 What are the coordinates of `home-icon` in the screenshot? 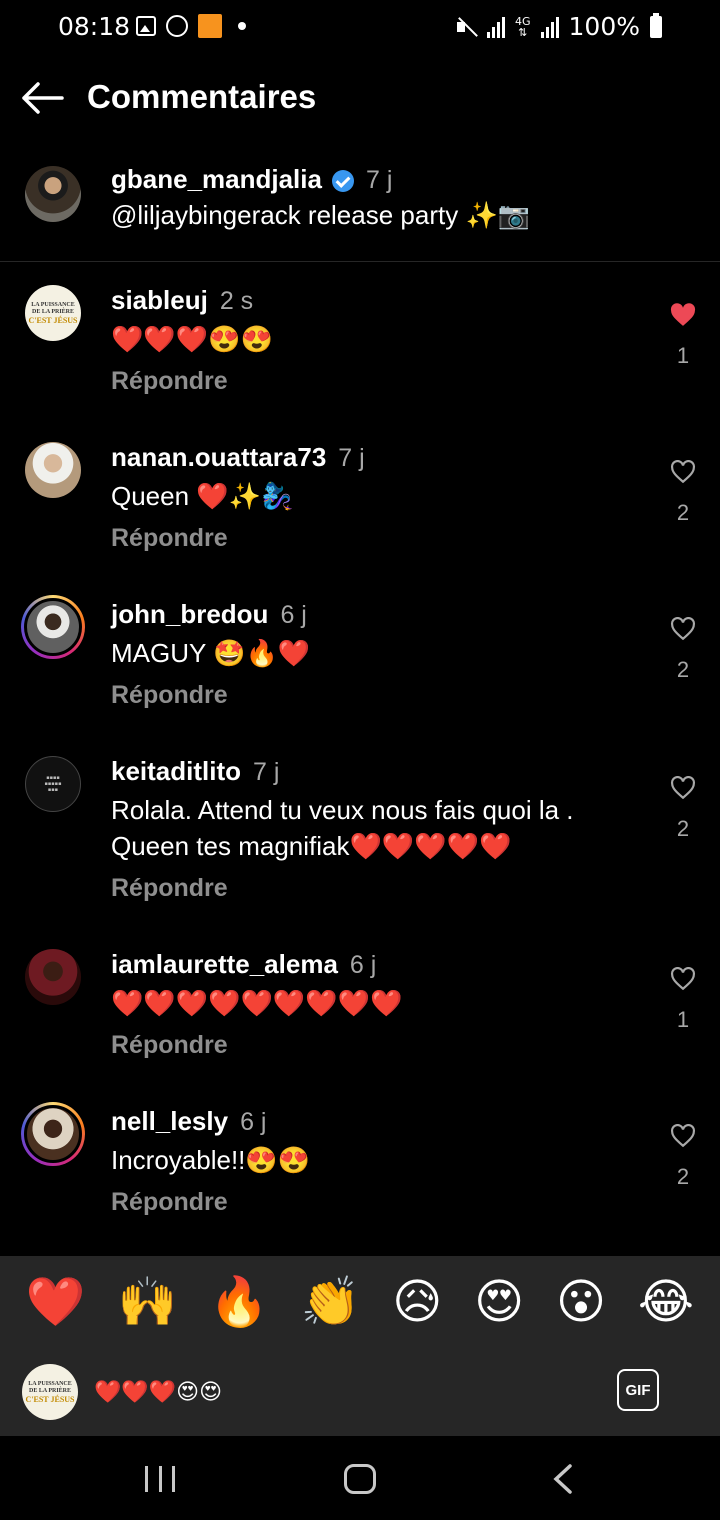 It's located at (360, 1479).